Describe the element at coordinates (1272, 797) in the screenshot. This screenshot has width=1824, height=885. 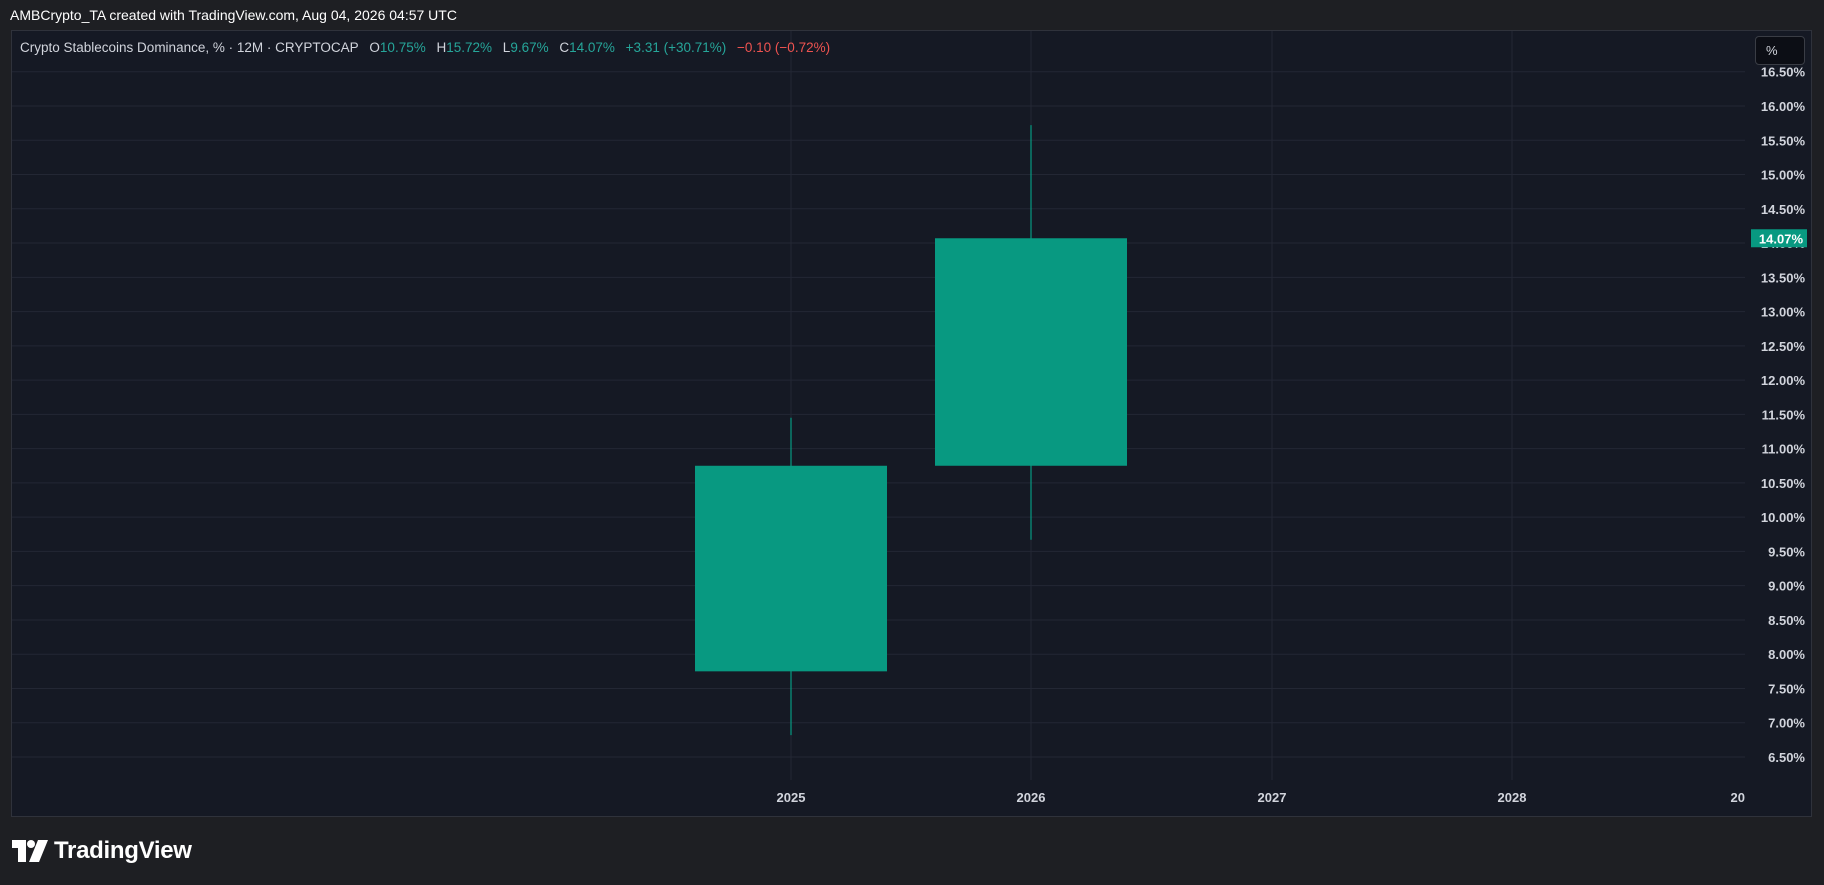
I see `time-axis-label: 2027` at that location.